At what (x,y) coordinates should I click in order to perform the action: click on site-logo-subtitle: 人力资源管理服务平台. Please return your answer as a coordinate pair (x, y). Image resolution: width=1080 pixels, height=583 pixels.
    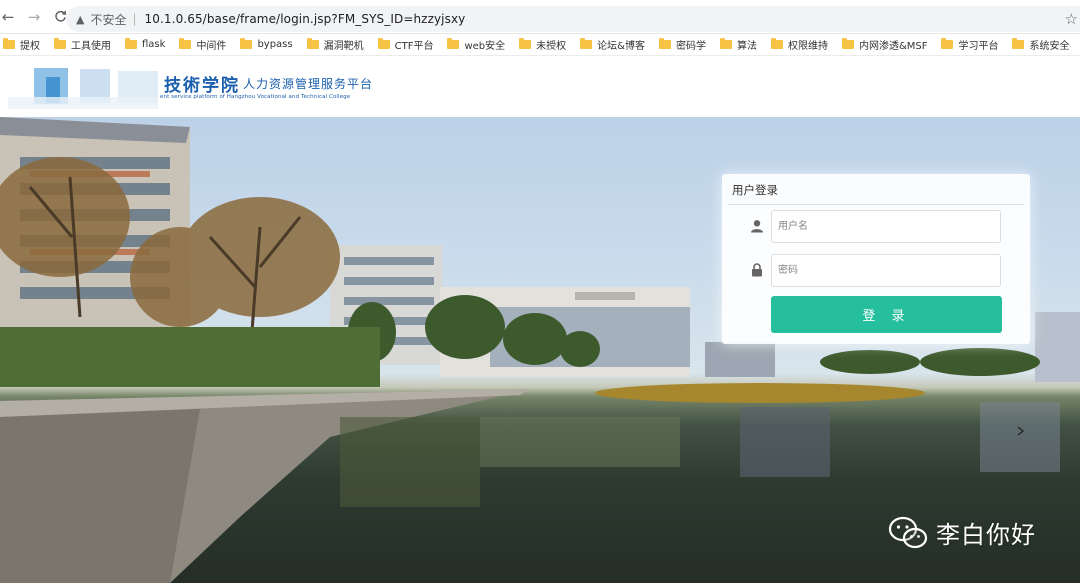
    Looking at the image, I should click on (308, 84).